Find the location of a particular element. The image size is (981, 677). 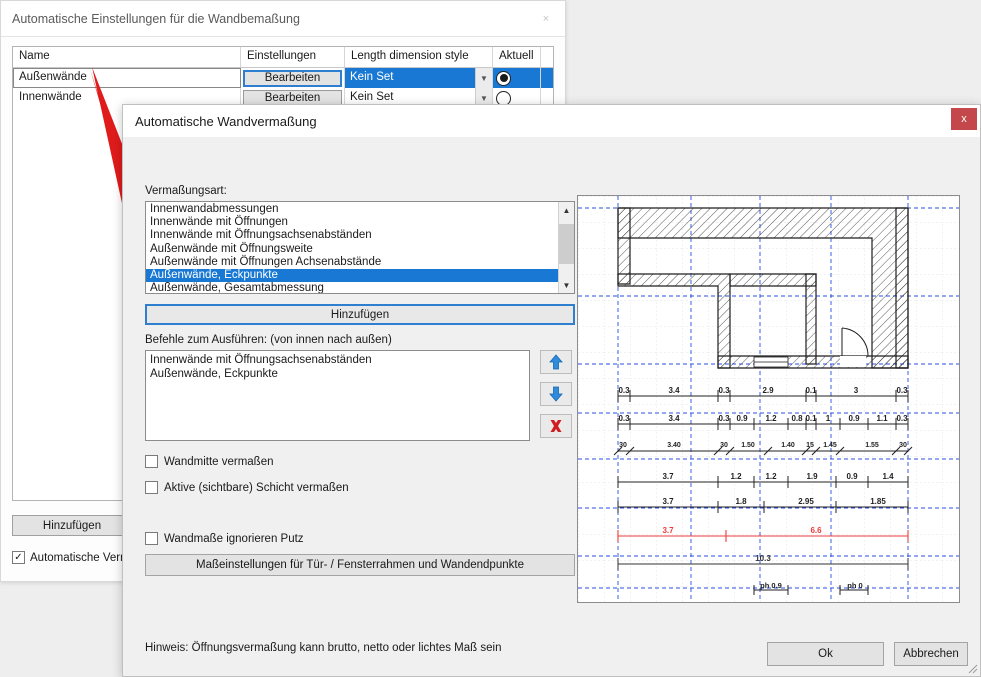

dialog-titlebar: Automatische Wandvermaßung x is located at coordinates (551, 121).